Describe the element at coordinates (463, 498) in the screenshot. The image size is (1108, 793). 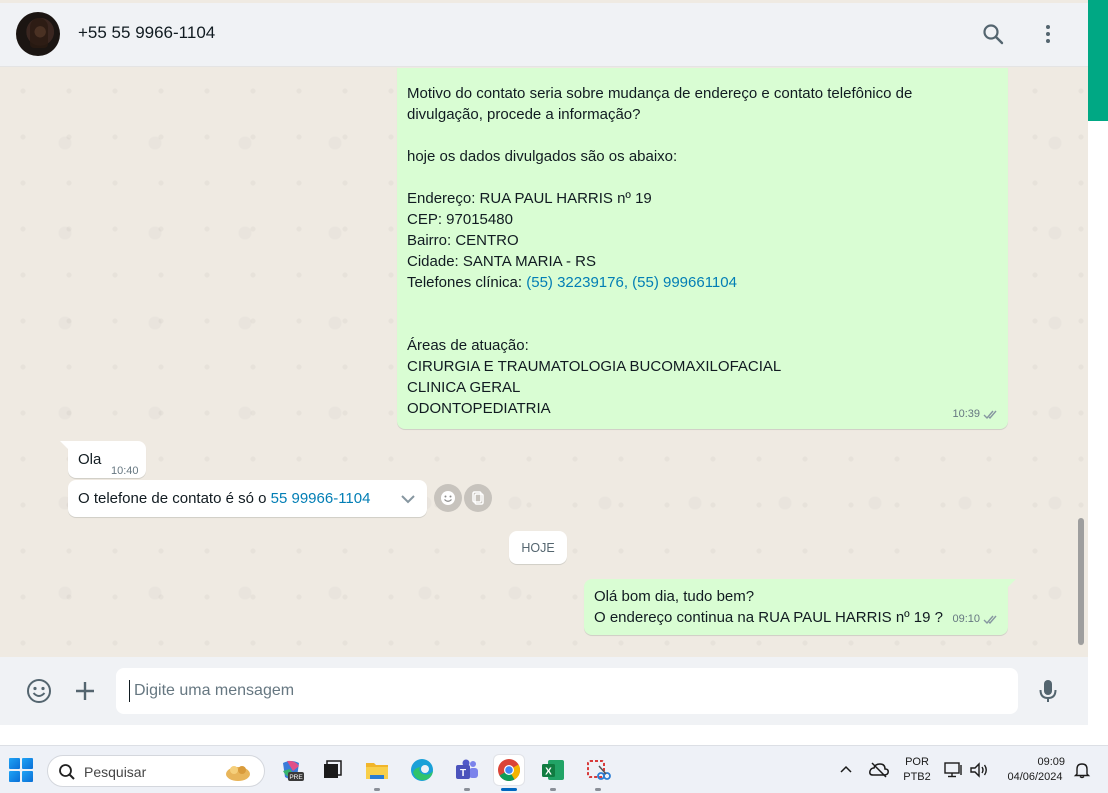
I see `message-actions` at that location.